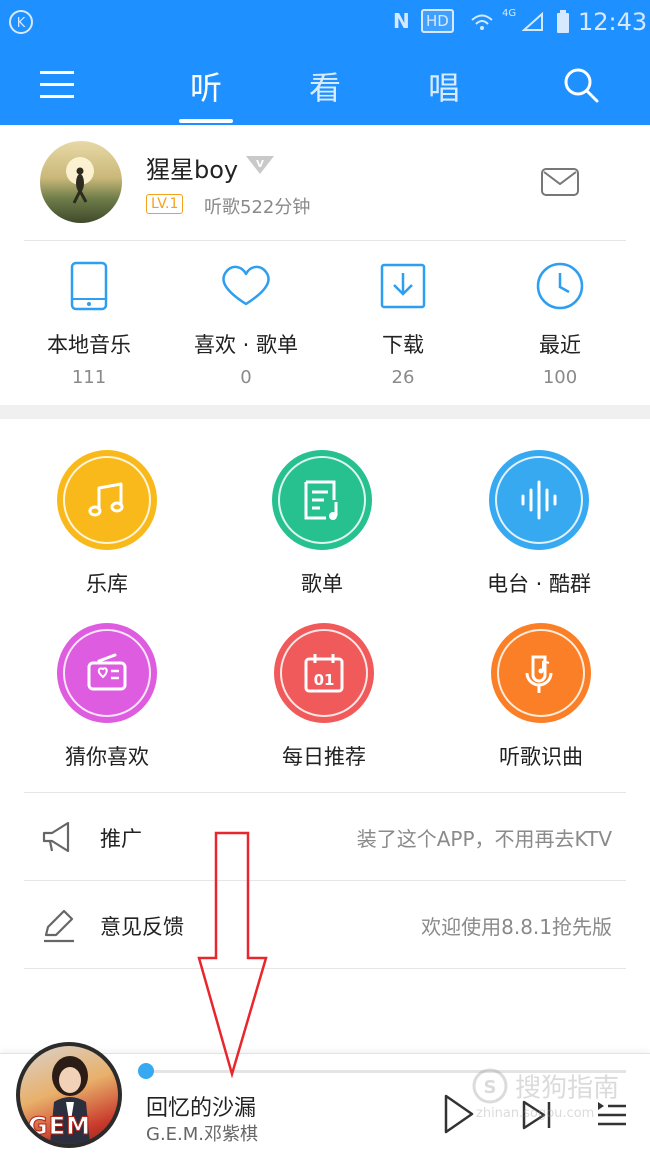  What do you see at coordinates (325, 22) in the screenshot?
I see `status-bar: K N HD 4G 12:43` at bounding box center [325, 22].